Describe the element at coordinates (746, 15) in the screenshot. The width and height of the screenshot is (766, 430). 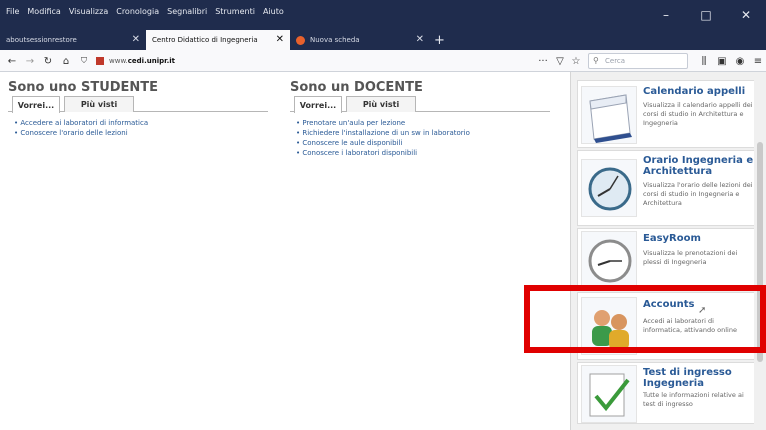
I see `close-button: ✕` at that location.